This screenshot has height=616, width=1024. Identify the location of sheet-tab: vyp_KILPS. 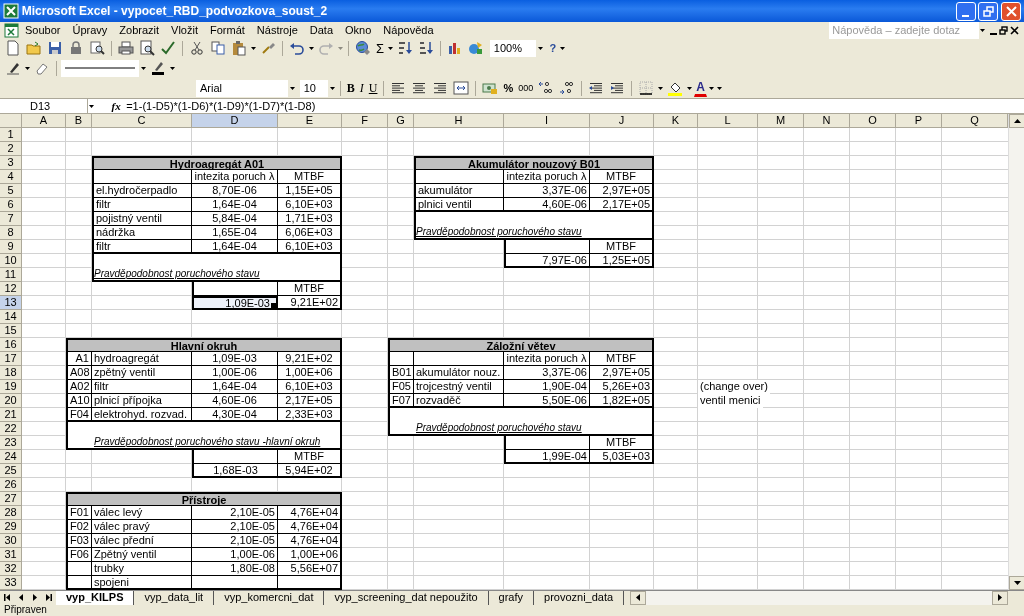
(95, 597).